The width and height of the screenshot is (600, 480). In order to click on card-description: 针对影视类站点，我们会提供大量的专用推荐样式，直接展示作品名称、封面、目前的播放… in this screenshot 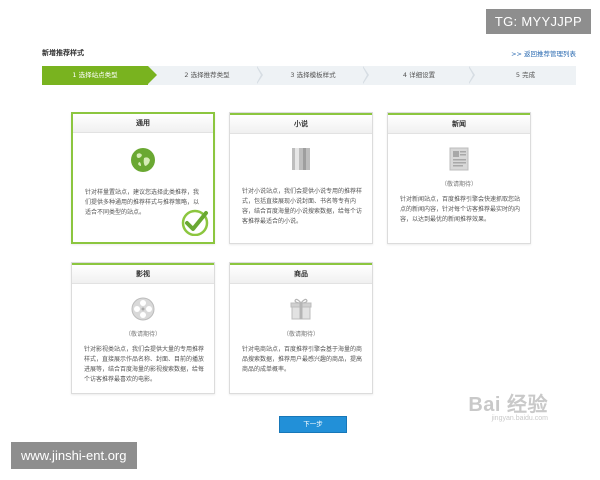, I will do `click(144, 364)`.